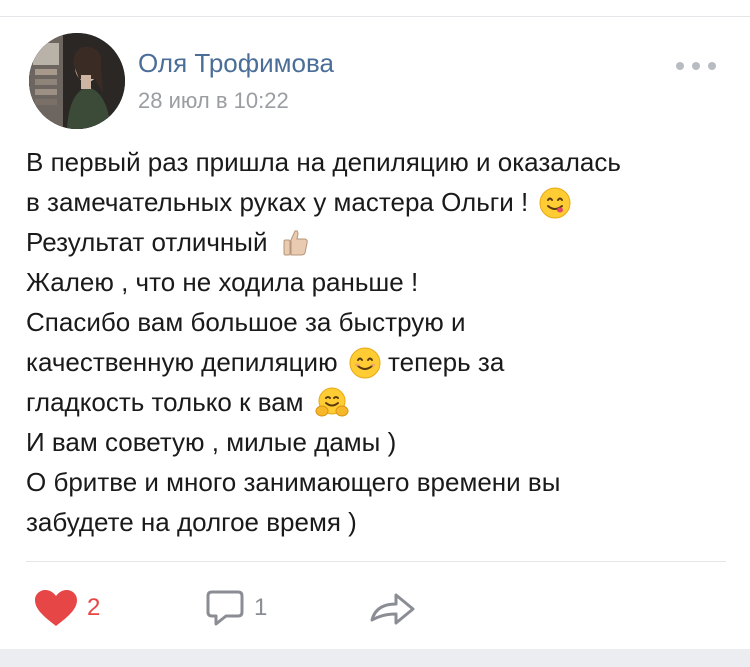  What do you see at coordinates (165, 402) in the screenshot?
I see `post-line-text: гладкость только к вам` at bounding box center [165, 402].